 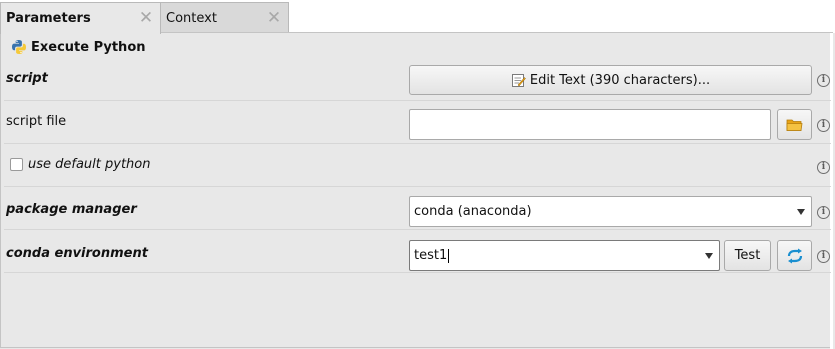 I want to click on refresh-icon, so click(x=794, y=255).